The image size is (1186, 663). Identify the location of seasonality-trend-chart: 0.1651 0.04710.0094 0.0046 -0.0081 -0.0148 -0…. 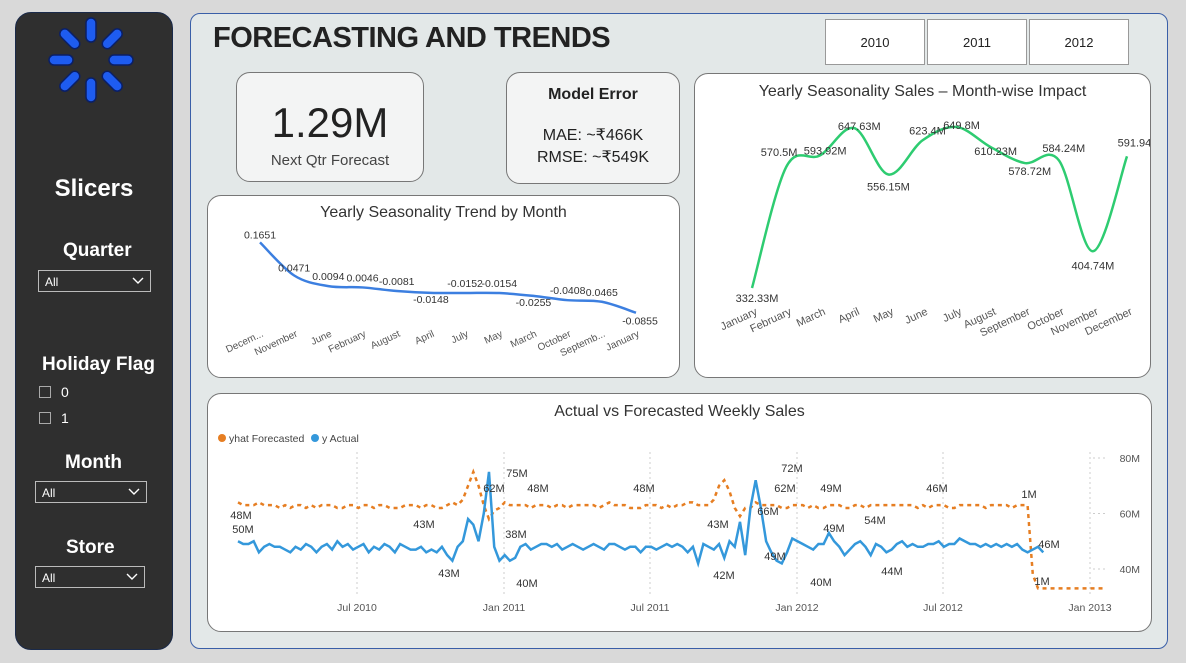
(441, 294).